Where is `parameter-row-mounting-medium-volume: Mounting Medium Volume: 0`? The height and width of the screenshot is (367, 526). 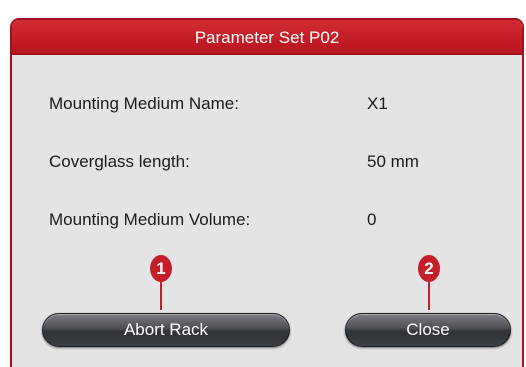
parameter-row-mounting-medium-volume: Mounting Medium Volume: 0 is located at coordinates (267, 220).